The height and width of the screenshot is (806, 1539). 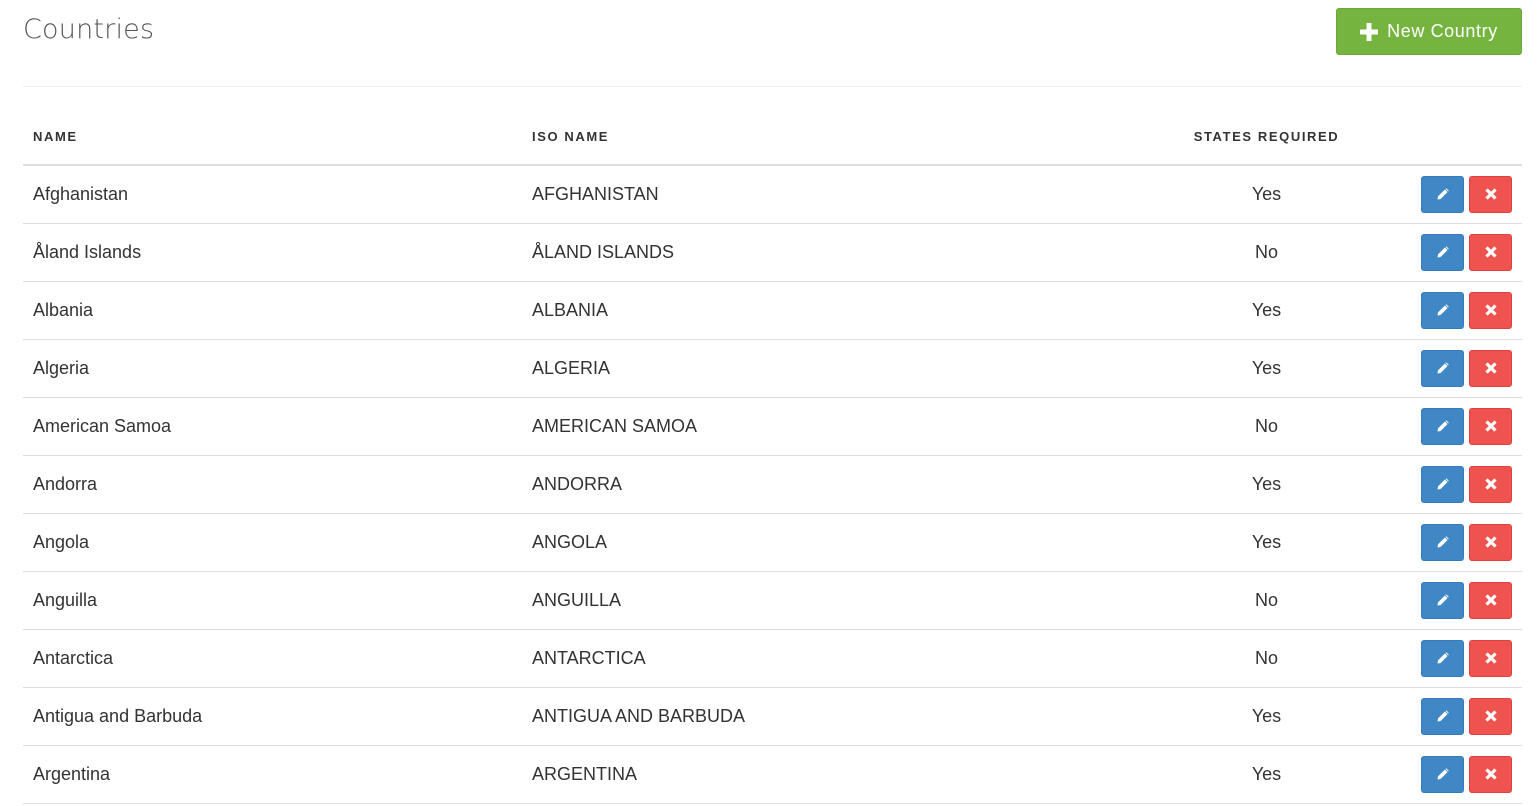 What do you see at coordinates (782, 658) in the screenshot?
I see `iso-name-cell: ANTARCTICA` at bounding box center [782, 658].